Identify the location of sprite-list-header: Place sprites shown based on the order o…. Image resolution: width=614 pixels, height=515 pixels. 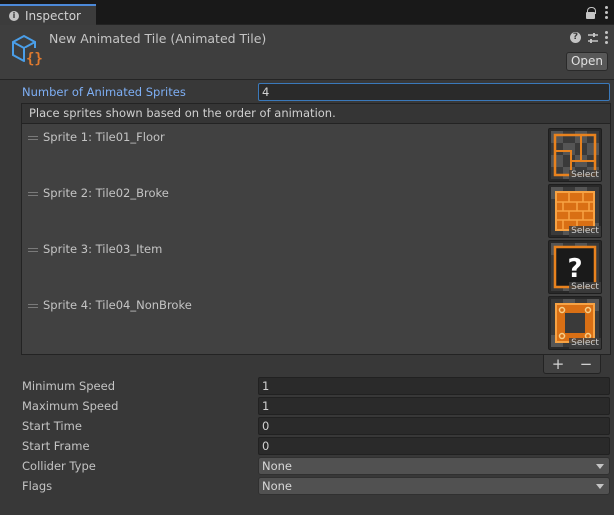
(316, 113).